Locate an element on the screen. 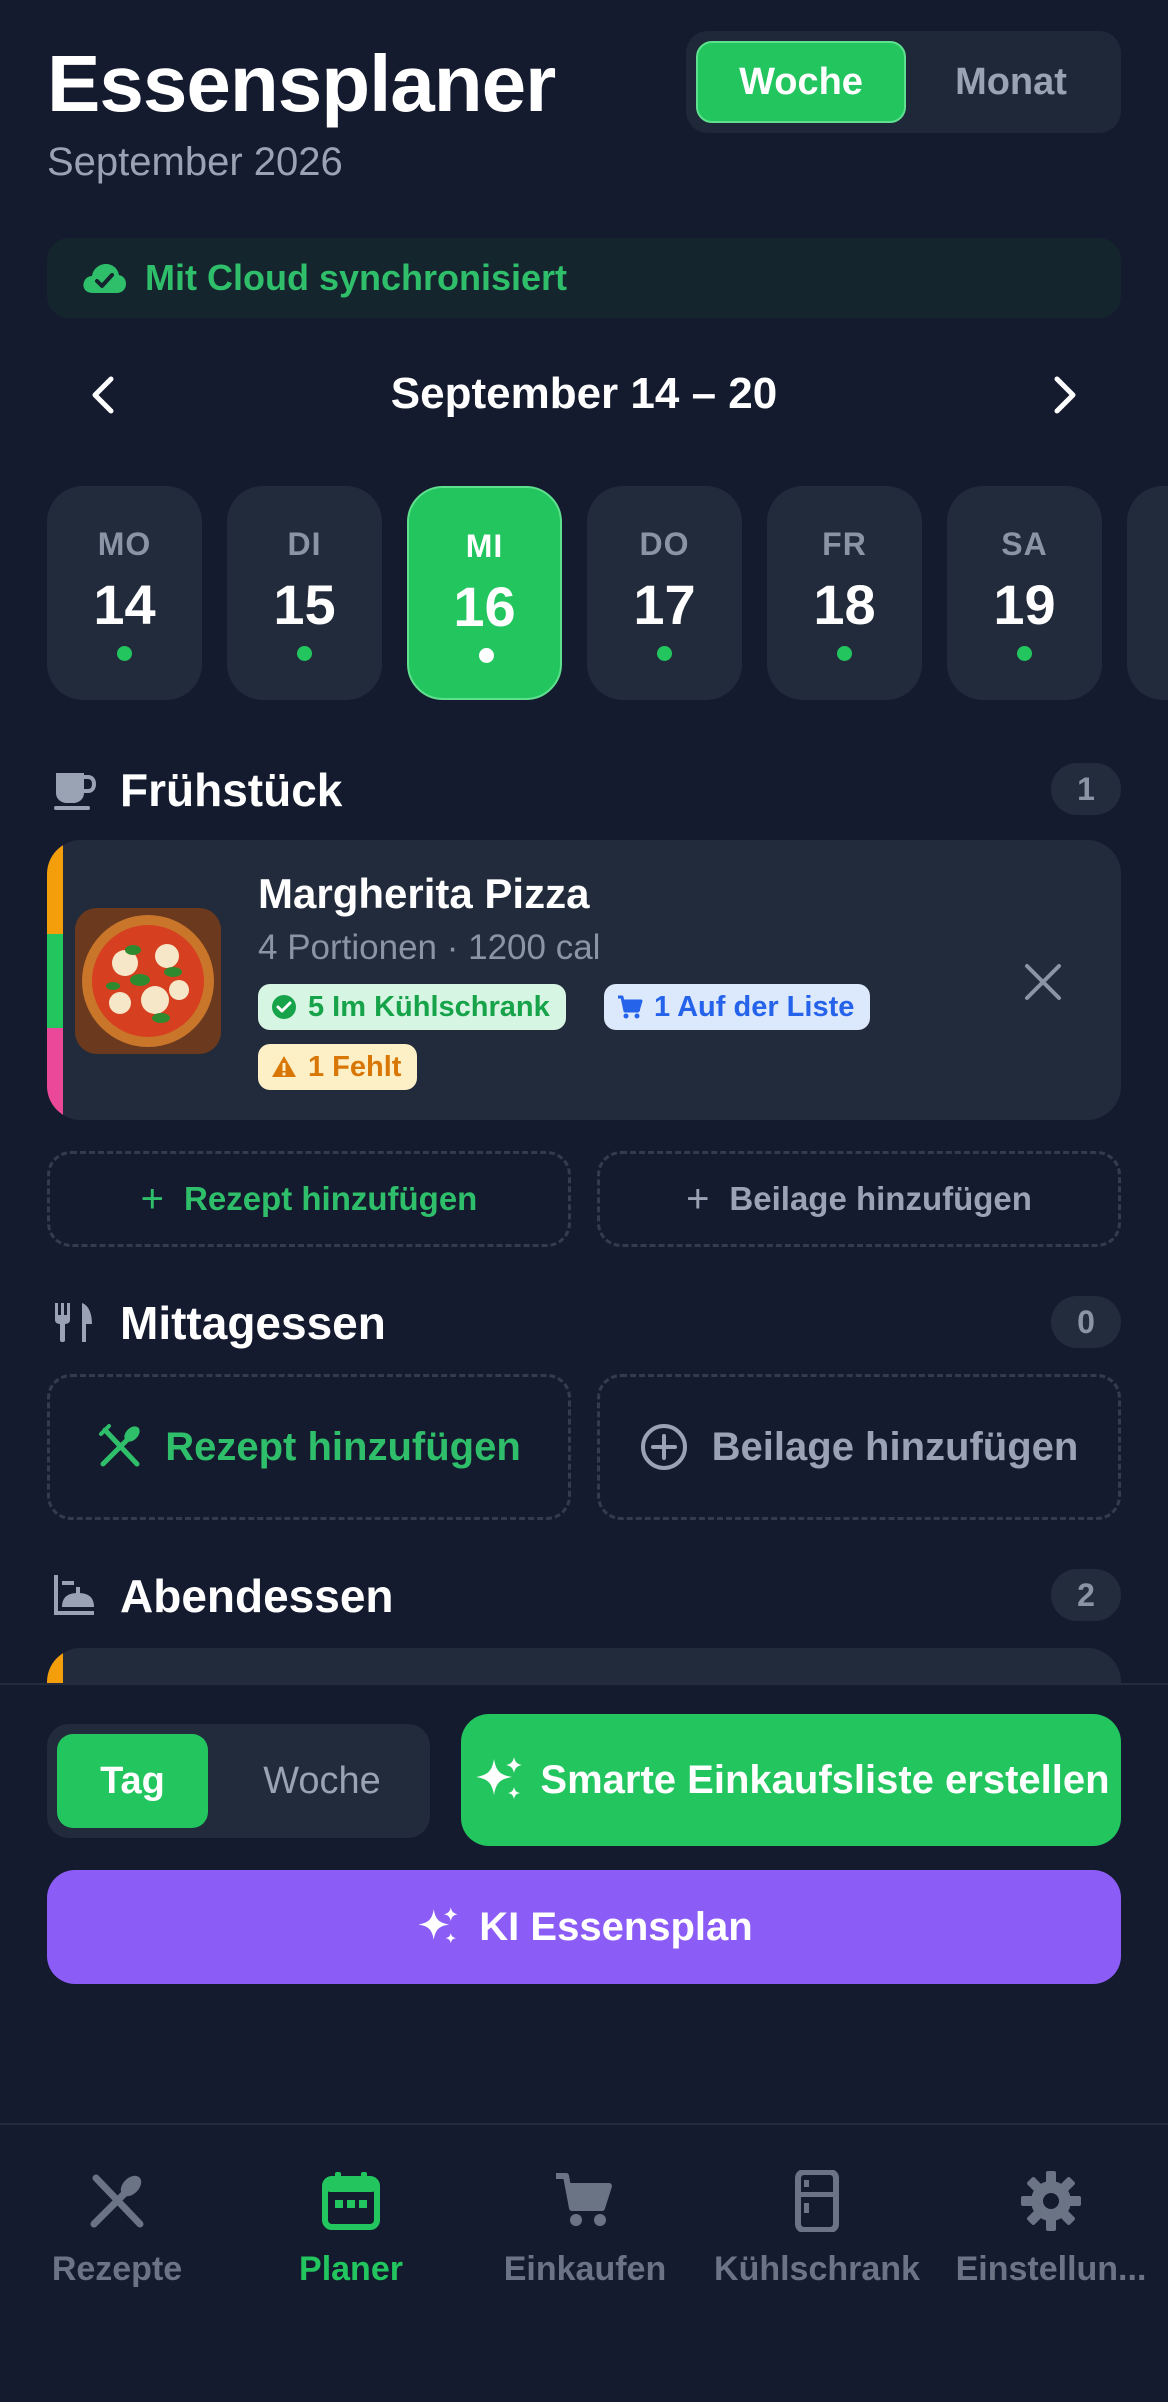  tab-shopping: Einkaufen is located at coordinates (585, 2230).